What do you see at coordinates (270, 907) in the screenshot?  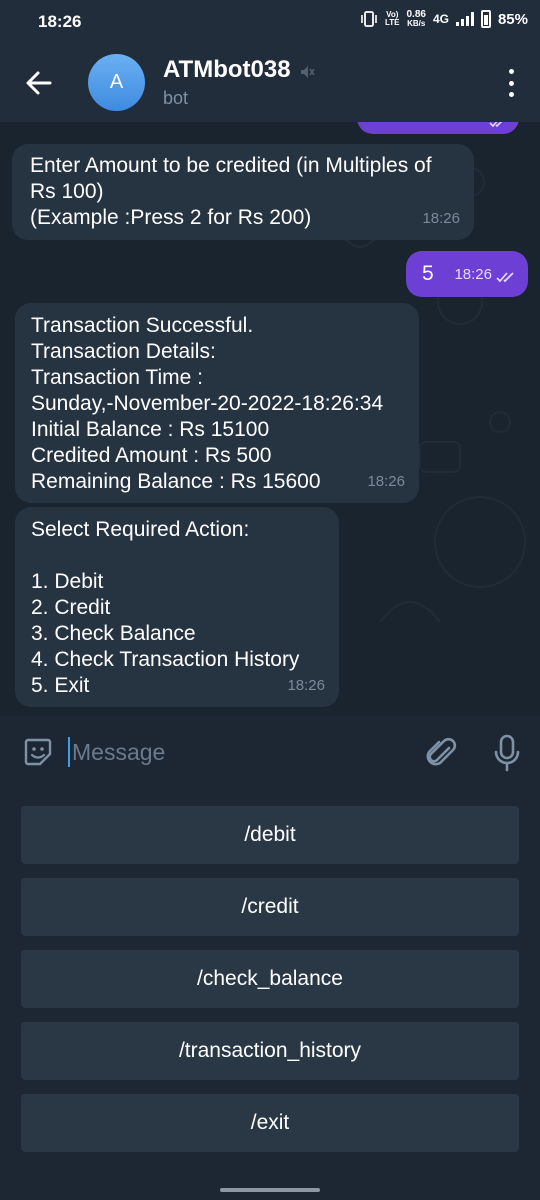 I see `bot-command-credit: /credit` at bounding box center [270, 907].